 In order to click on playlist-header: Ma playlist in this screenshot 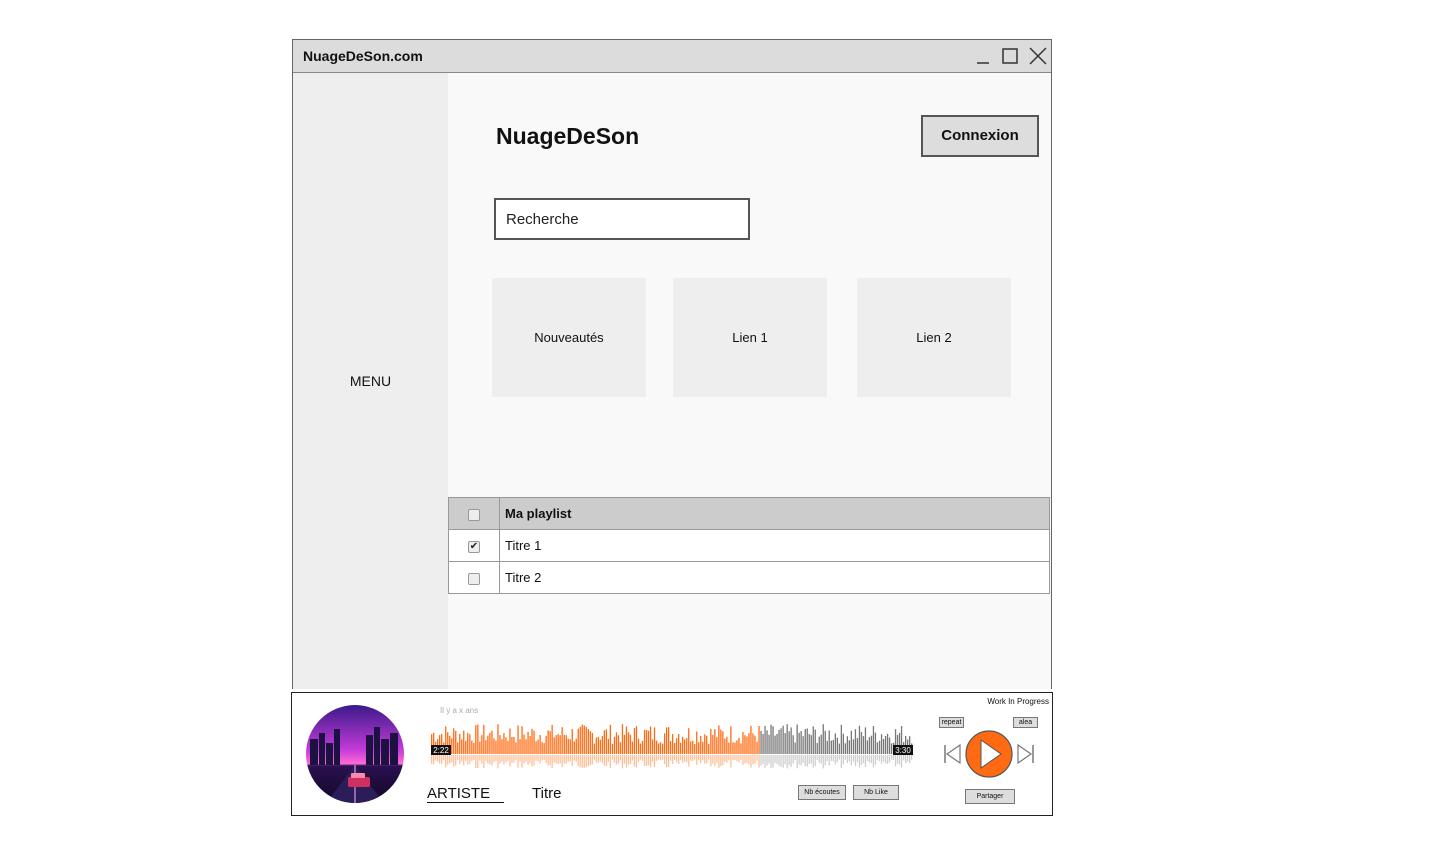, I will do `click(774, 513)`.